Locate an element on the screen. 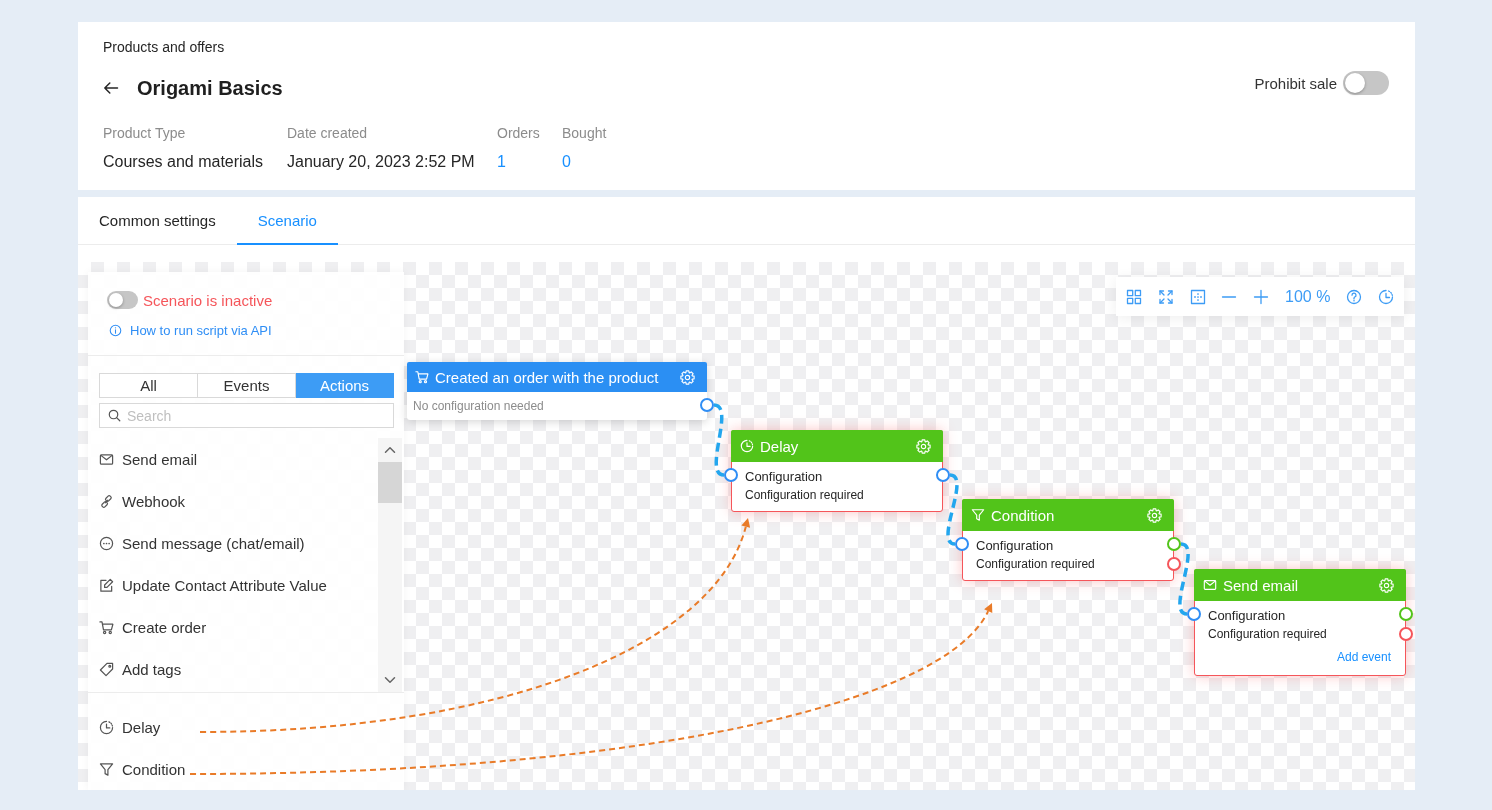 This screenshot has height=810, width=1492. breadcrumb-link: Products and offers is located at coordinates (164, 47).